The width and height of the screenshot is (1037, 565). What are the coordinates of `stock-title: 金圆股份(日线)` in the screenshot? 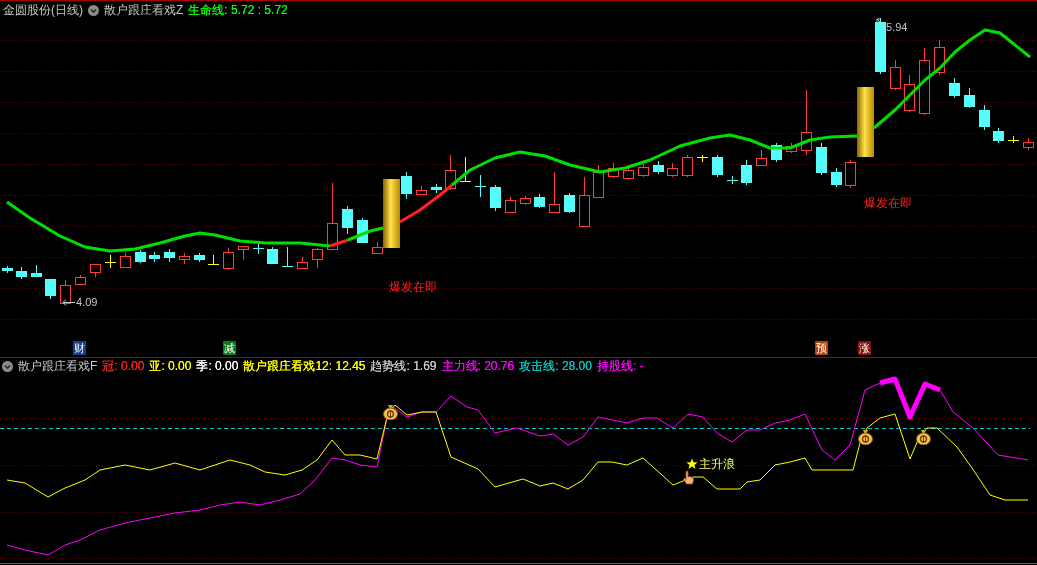 It's located at (43, 10).